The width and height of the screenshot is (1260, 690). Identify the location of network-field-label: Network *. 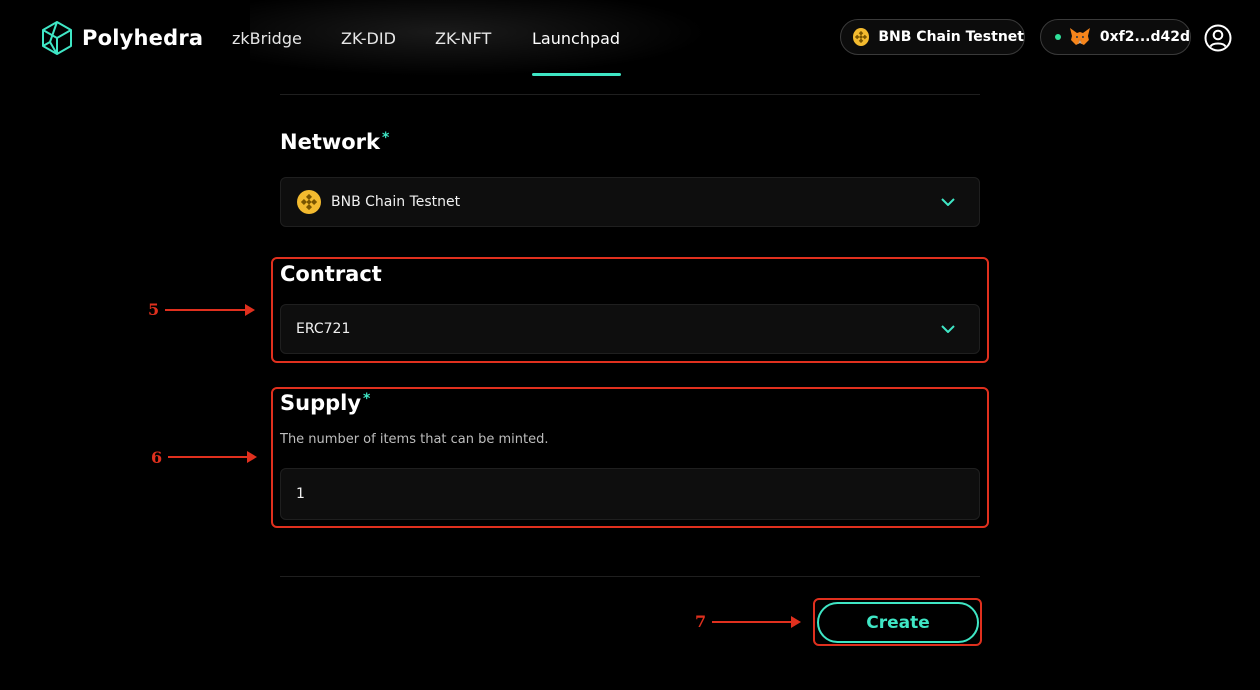
(334, 142).